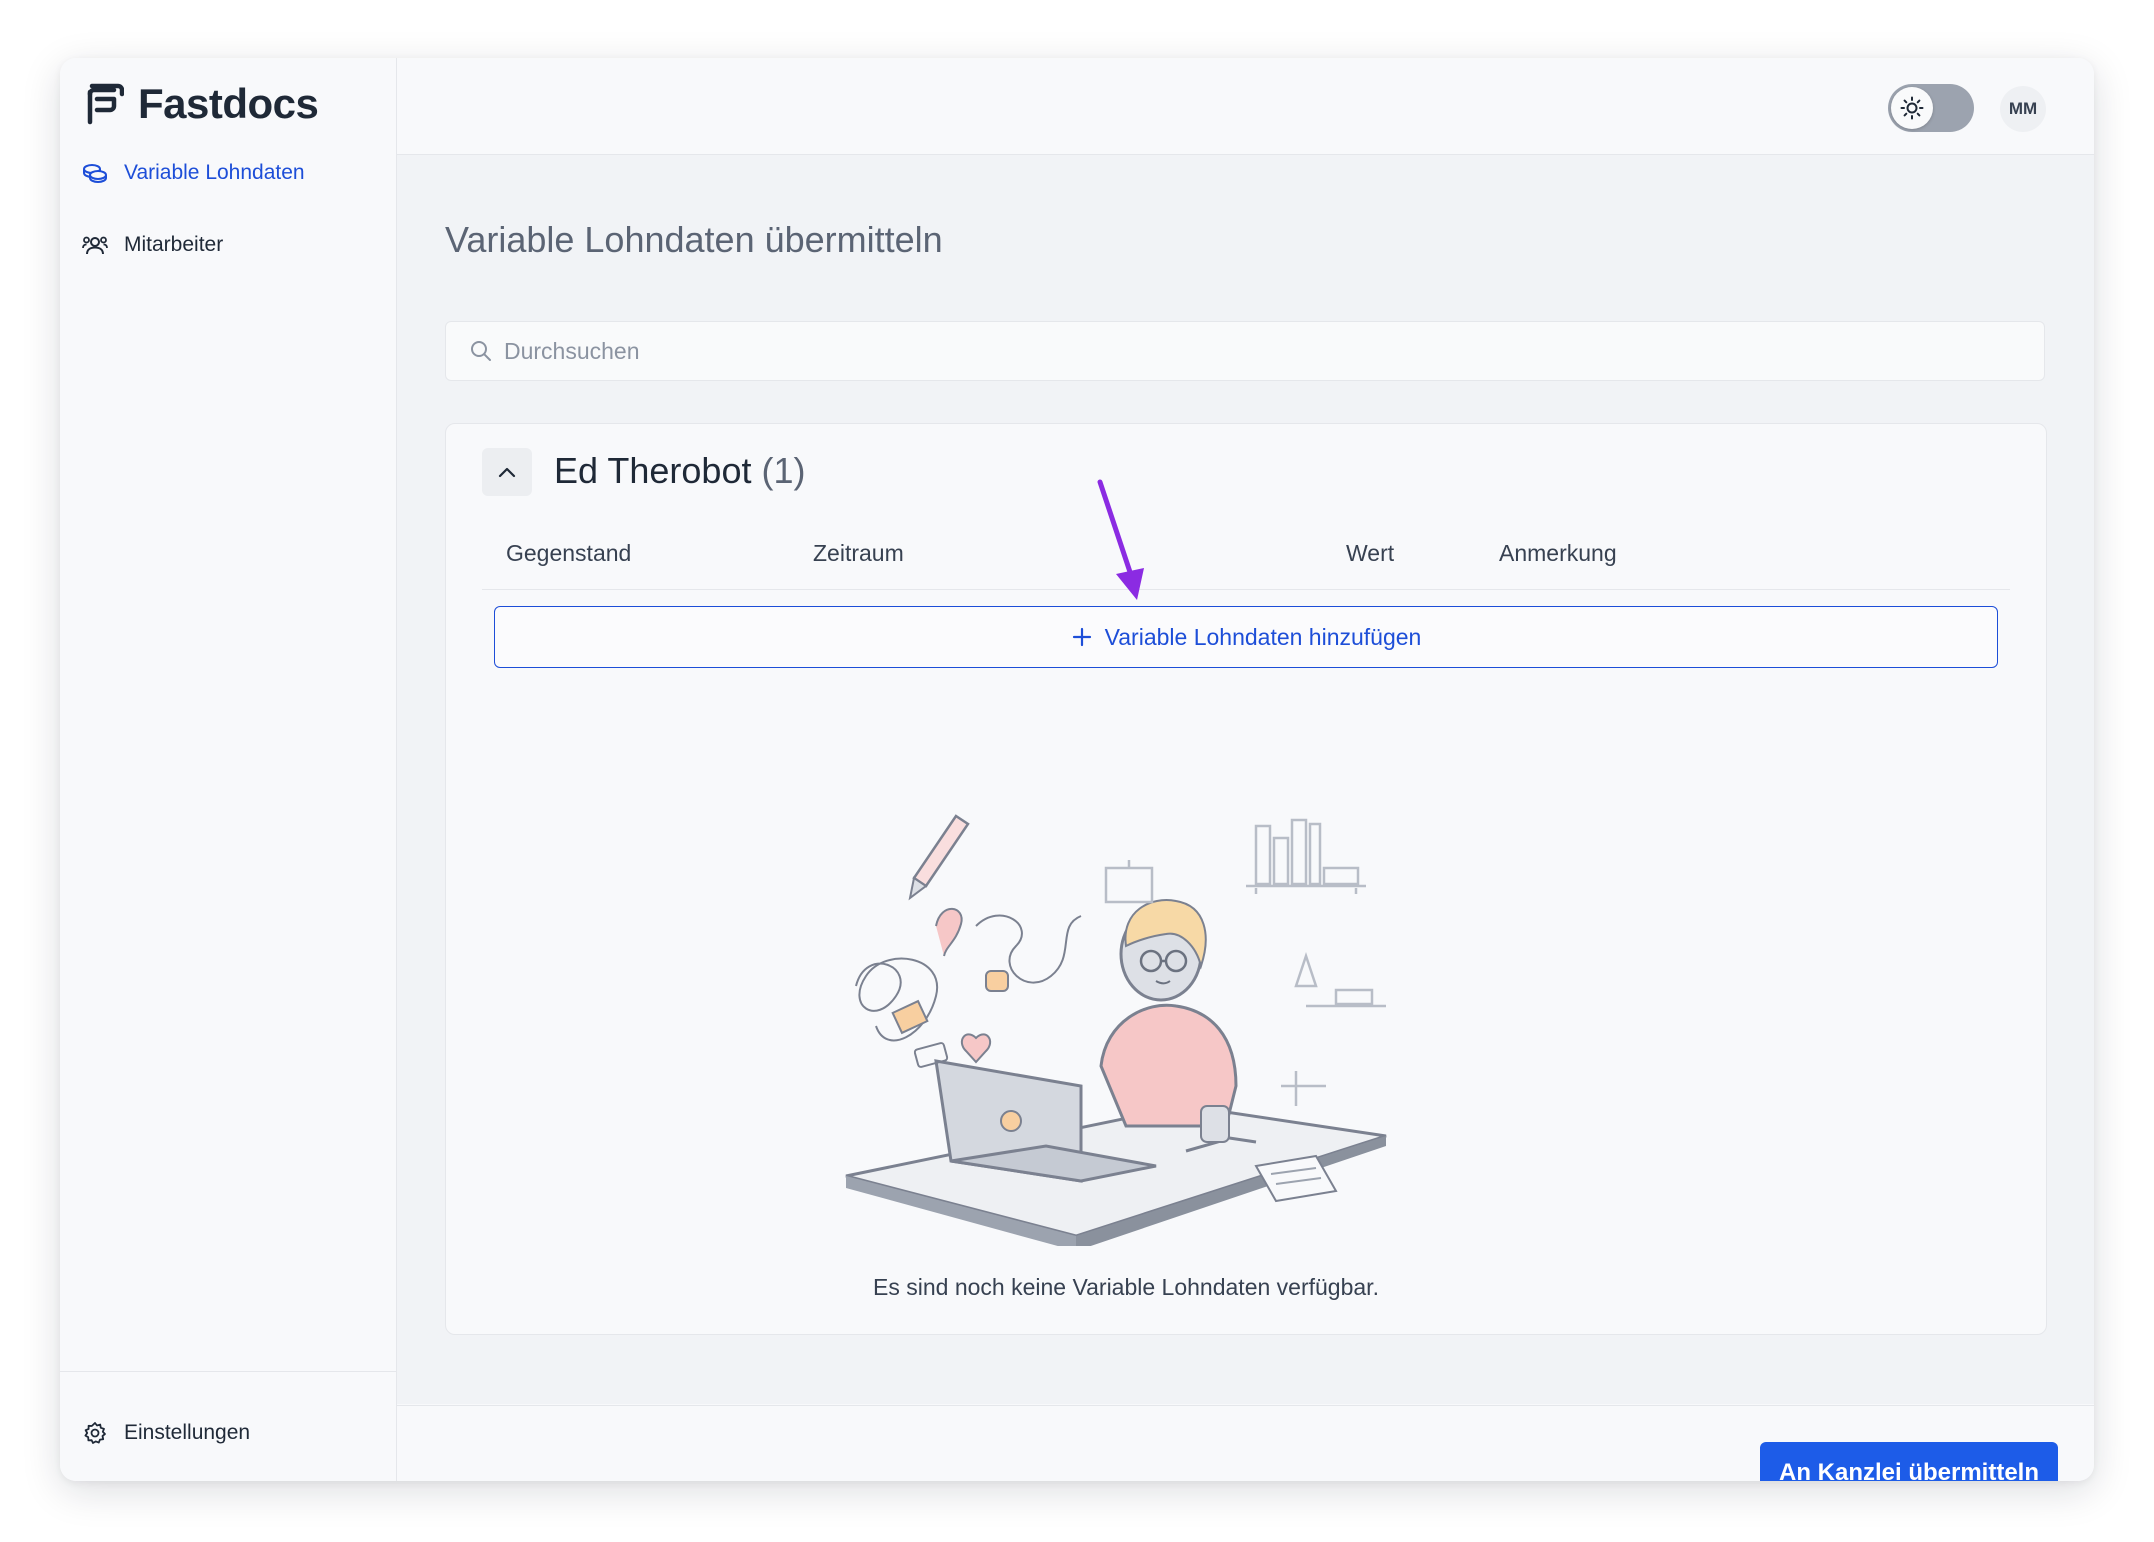 The height and width of the screenshot is (1542, 2154). Describe the element at coordinates (187, 1432) in the screenshot. I see `settings-label: Einstellungen` at that location.